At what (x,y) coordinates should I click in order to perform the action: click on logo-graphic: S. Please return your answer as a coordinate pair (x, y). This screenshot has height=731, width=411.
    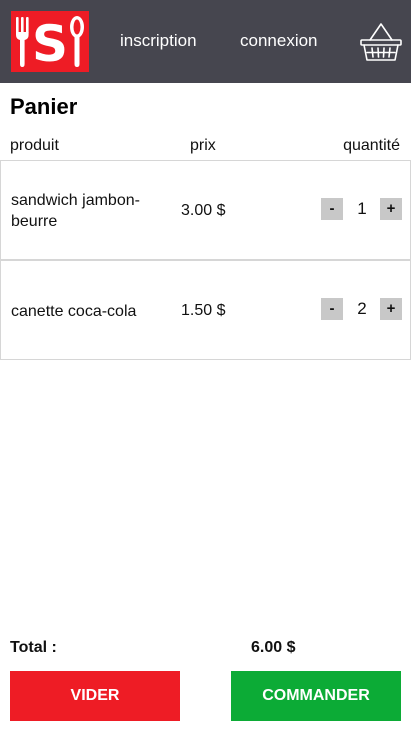
    Looking at the image, I should click on (50, 43).